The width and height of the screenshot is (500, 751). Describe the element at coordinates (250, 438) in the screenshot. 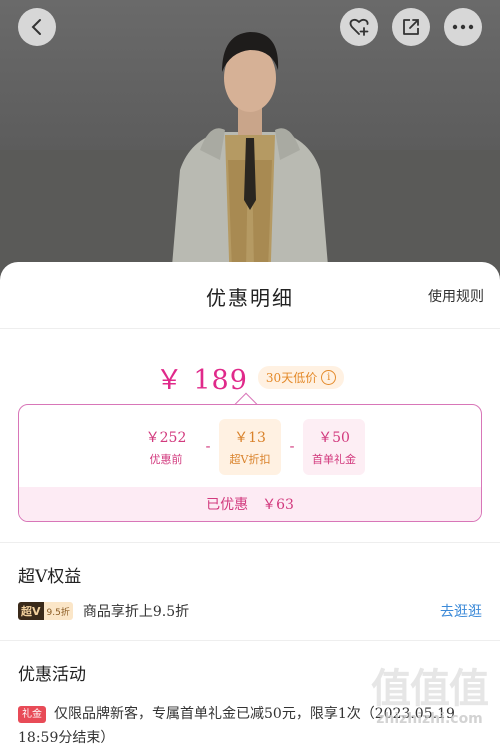

I see `vip-discount-amount: ￥13` at that location.